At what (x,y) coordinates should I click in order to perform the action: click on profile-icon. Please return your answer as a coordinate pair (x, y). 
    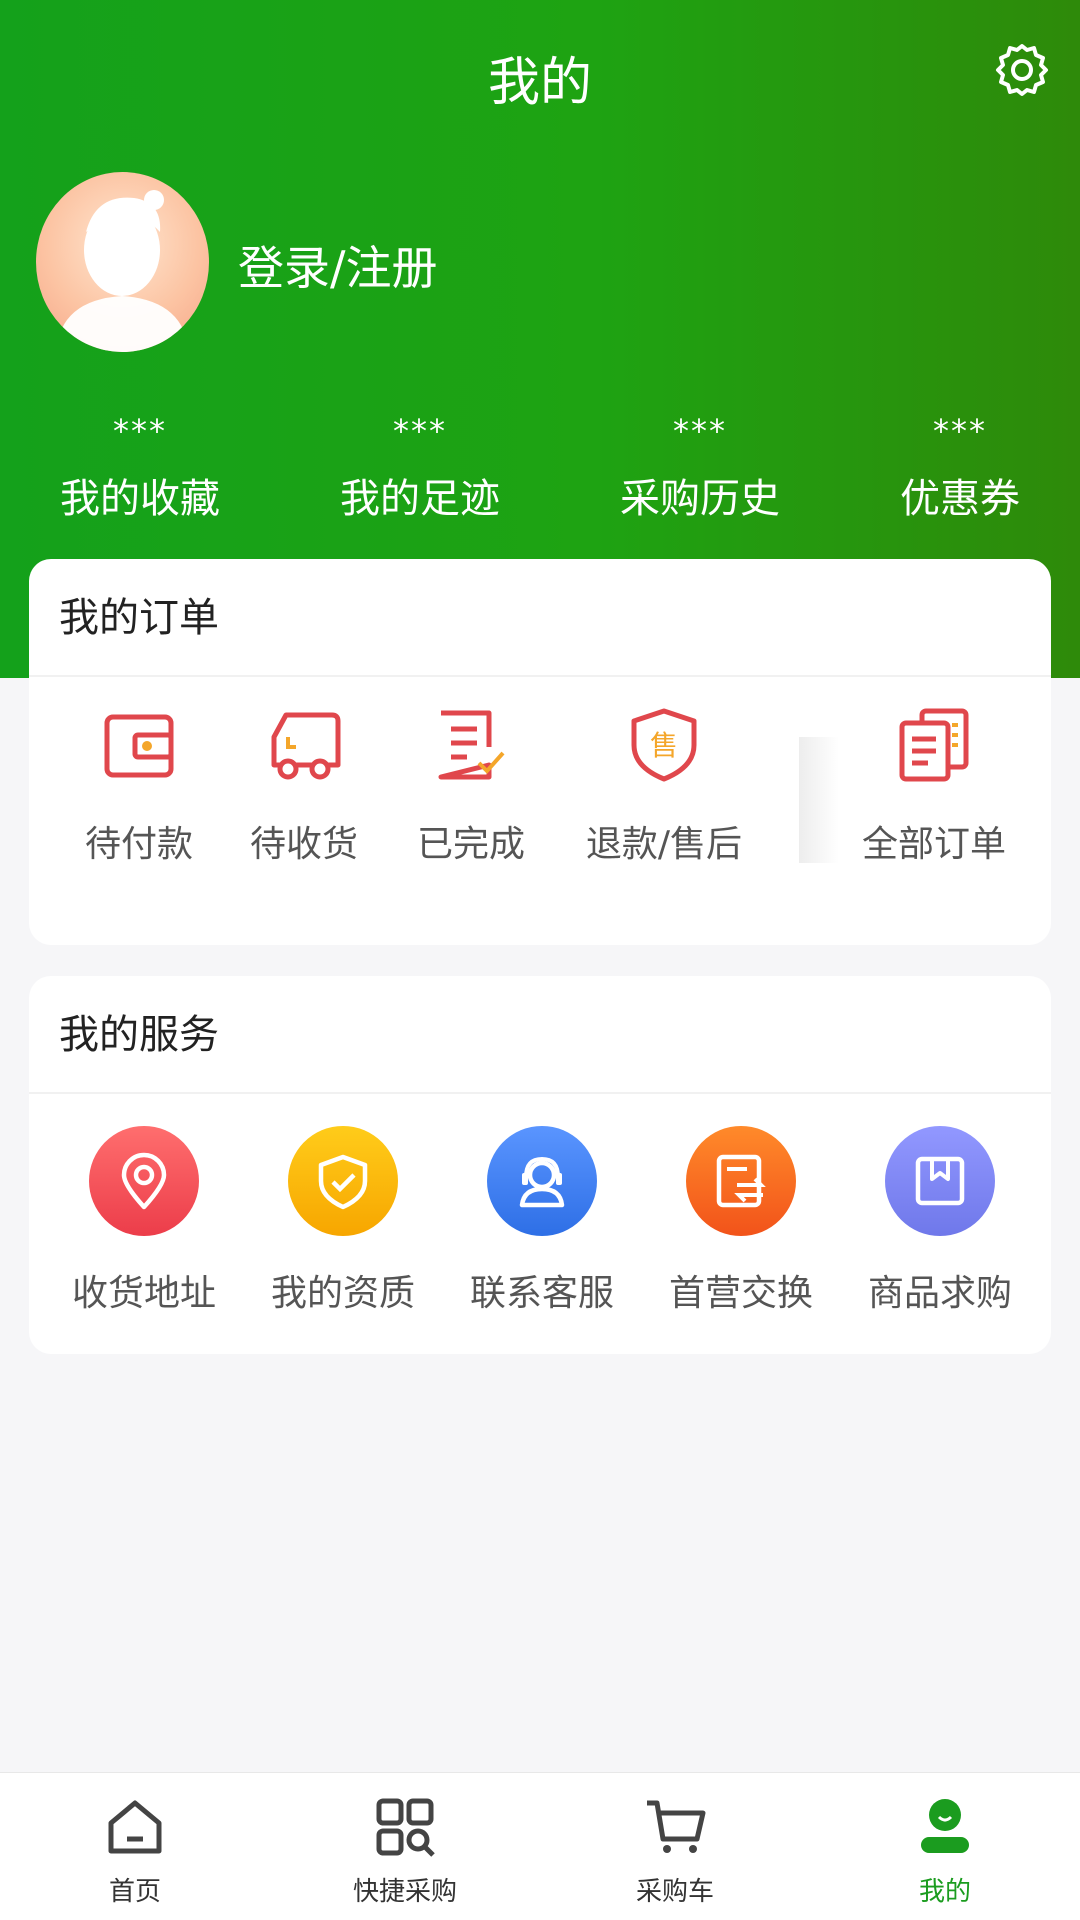
    Looking at the image, I should click on (945, 1826).